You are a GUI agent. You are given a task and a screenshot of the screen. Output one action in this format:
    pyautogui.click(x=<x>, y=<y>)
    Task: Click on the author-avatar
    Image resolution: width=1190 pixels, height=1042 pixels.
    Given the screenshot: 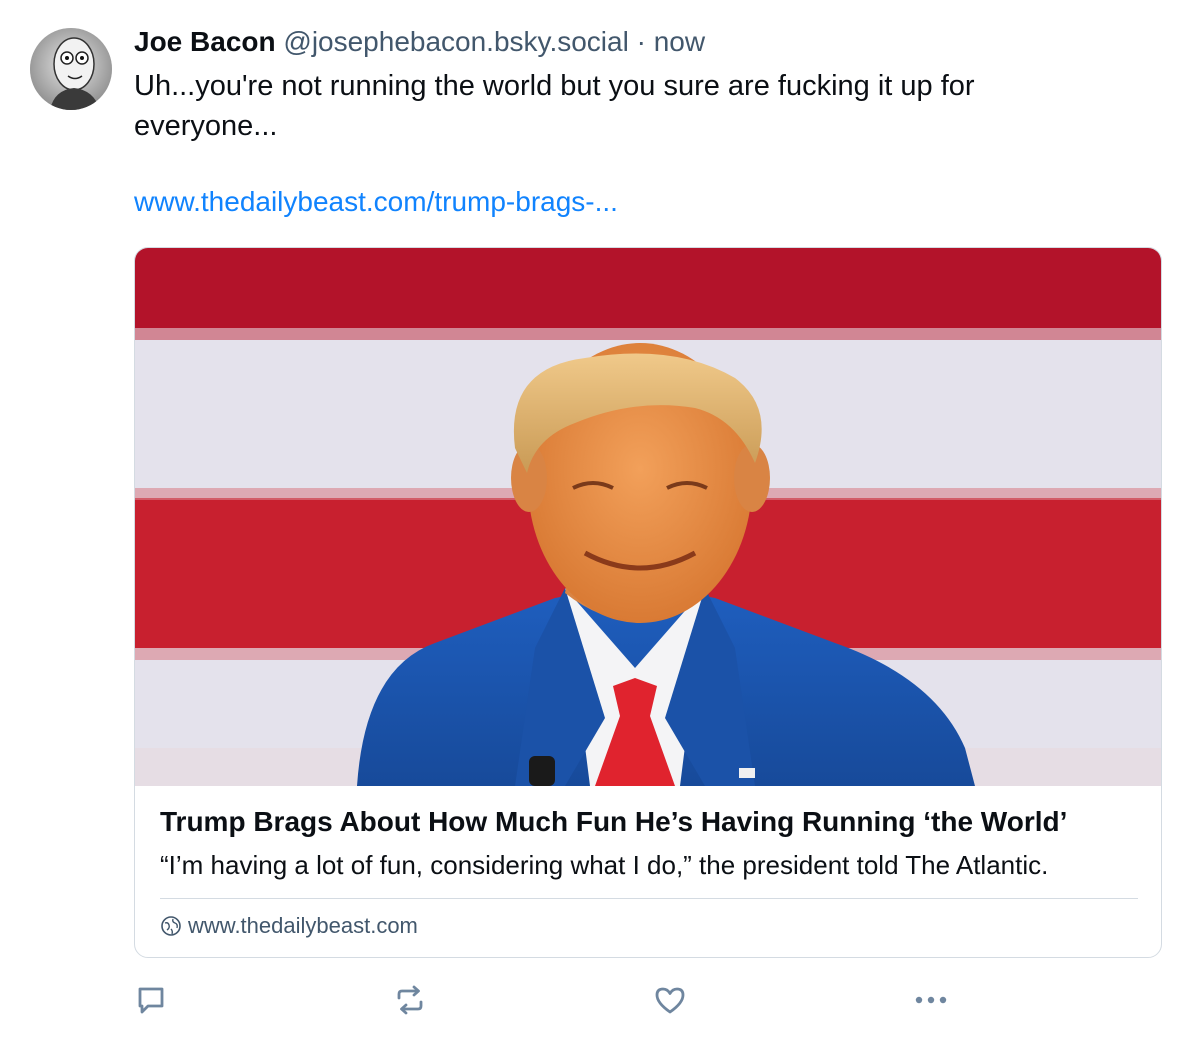 What is the action you would take?
    pyautogui.click(x=71, y=69)
    